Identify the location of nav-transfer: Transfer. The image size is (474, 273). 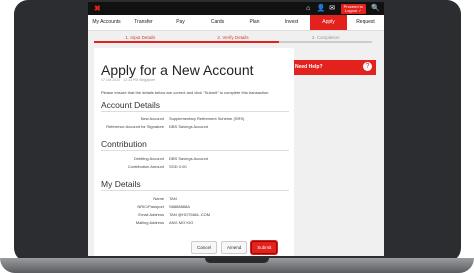
(143, 22).